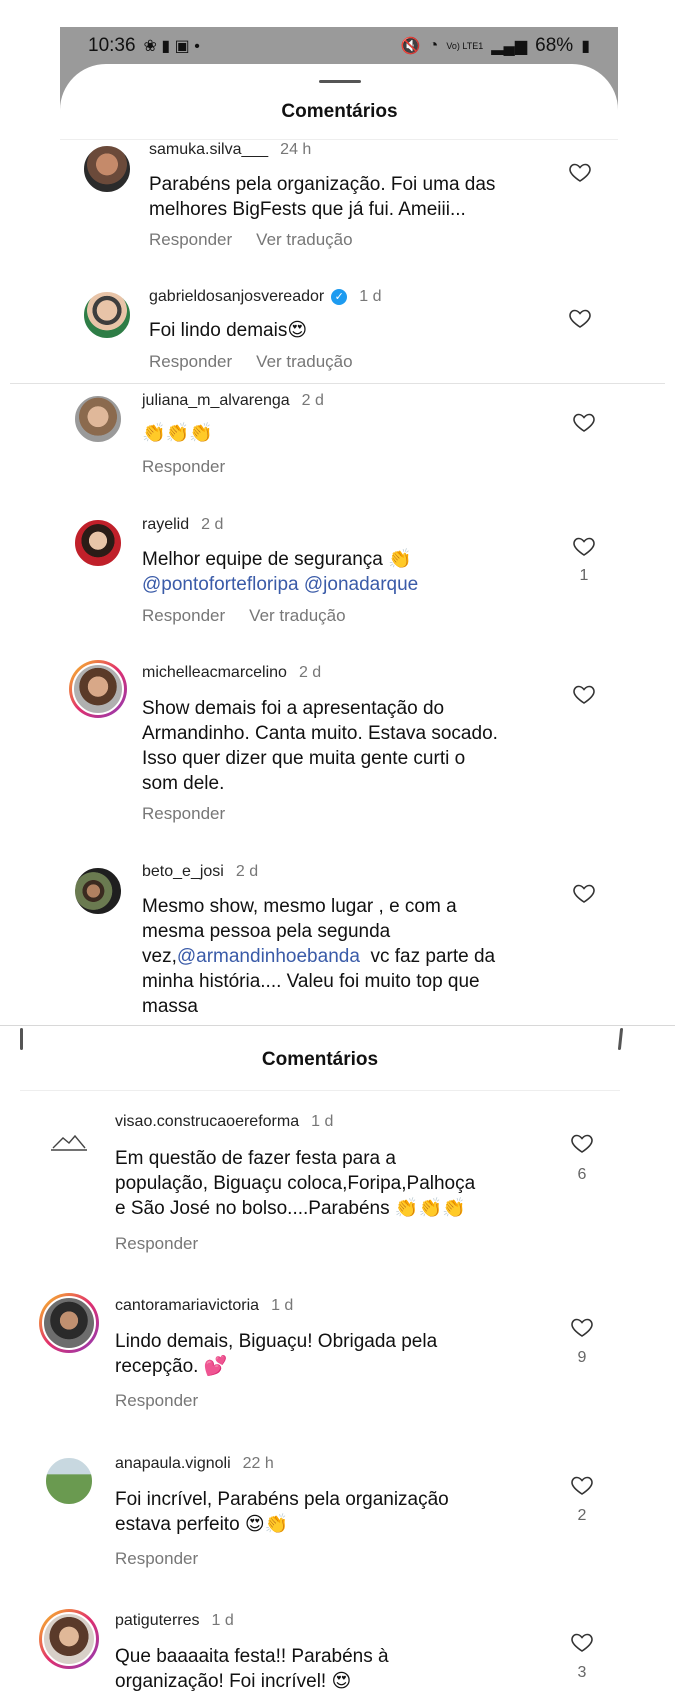 This screenshot has width=675, height=1698. Describe the element at coordinates (165, 524) in the screenshot. I see `username: rayelid` at that location.